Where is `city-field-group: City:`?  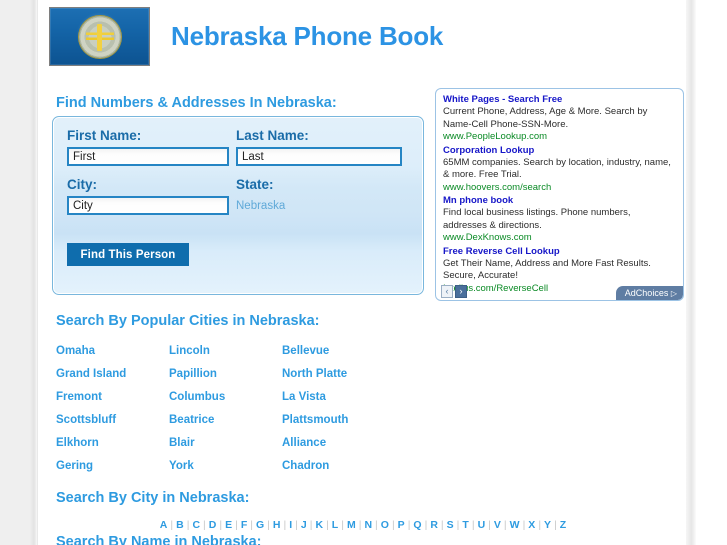 city-field-group: City: is located at coordinates (148, 196).